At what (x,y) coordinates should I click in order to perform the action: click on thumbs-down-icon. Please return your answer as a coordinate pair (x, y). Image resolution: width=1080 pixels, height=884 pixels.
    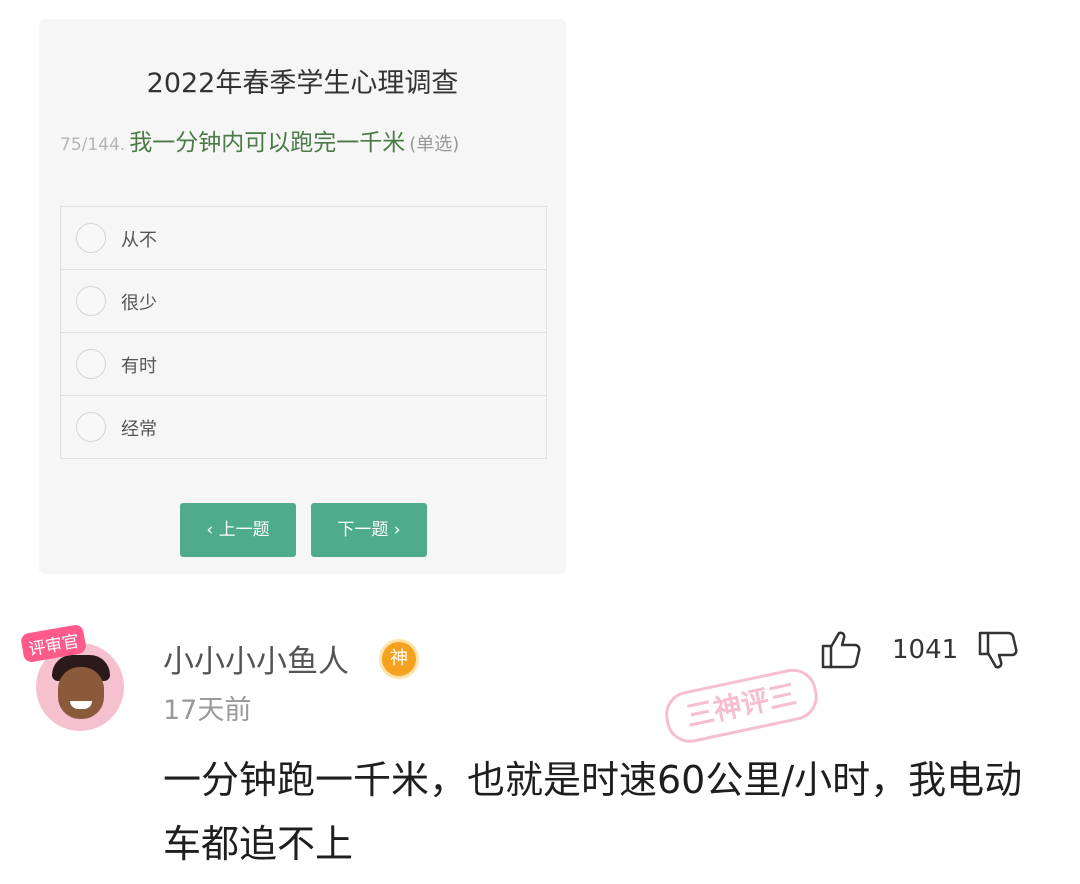
    Looking at the image, I should click on (999, 651).